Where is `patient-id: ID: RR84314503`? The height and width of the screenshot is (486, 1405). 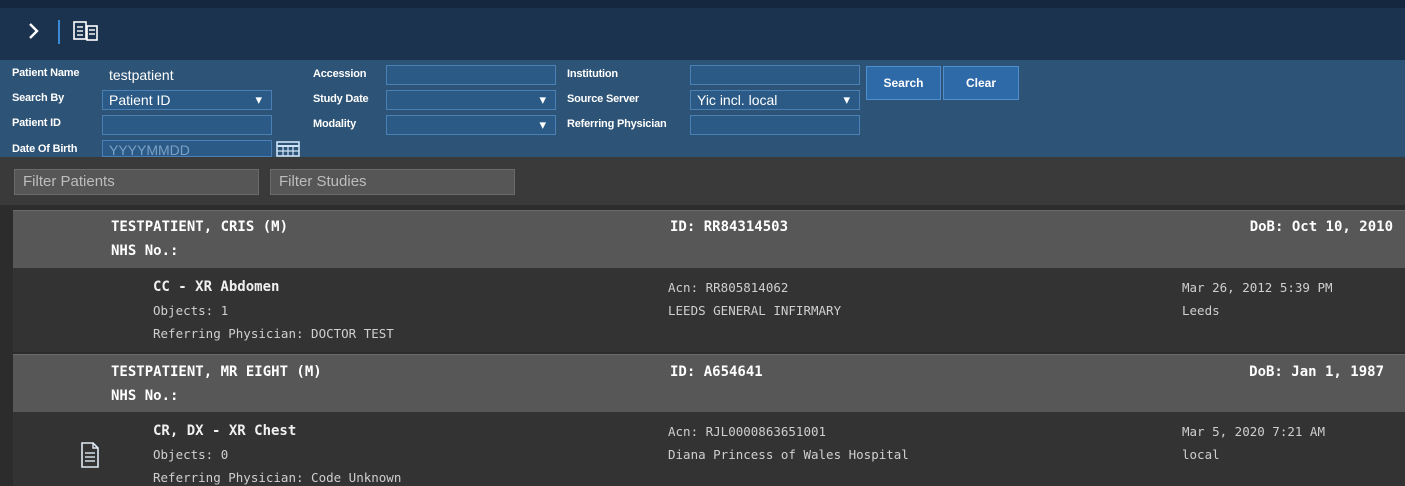 patient-id: ID: RR84314503 is located at coordinates (729, 227).